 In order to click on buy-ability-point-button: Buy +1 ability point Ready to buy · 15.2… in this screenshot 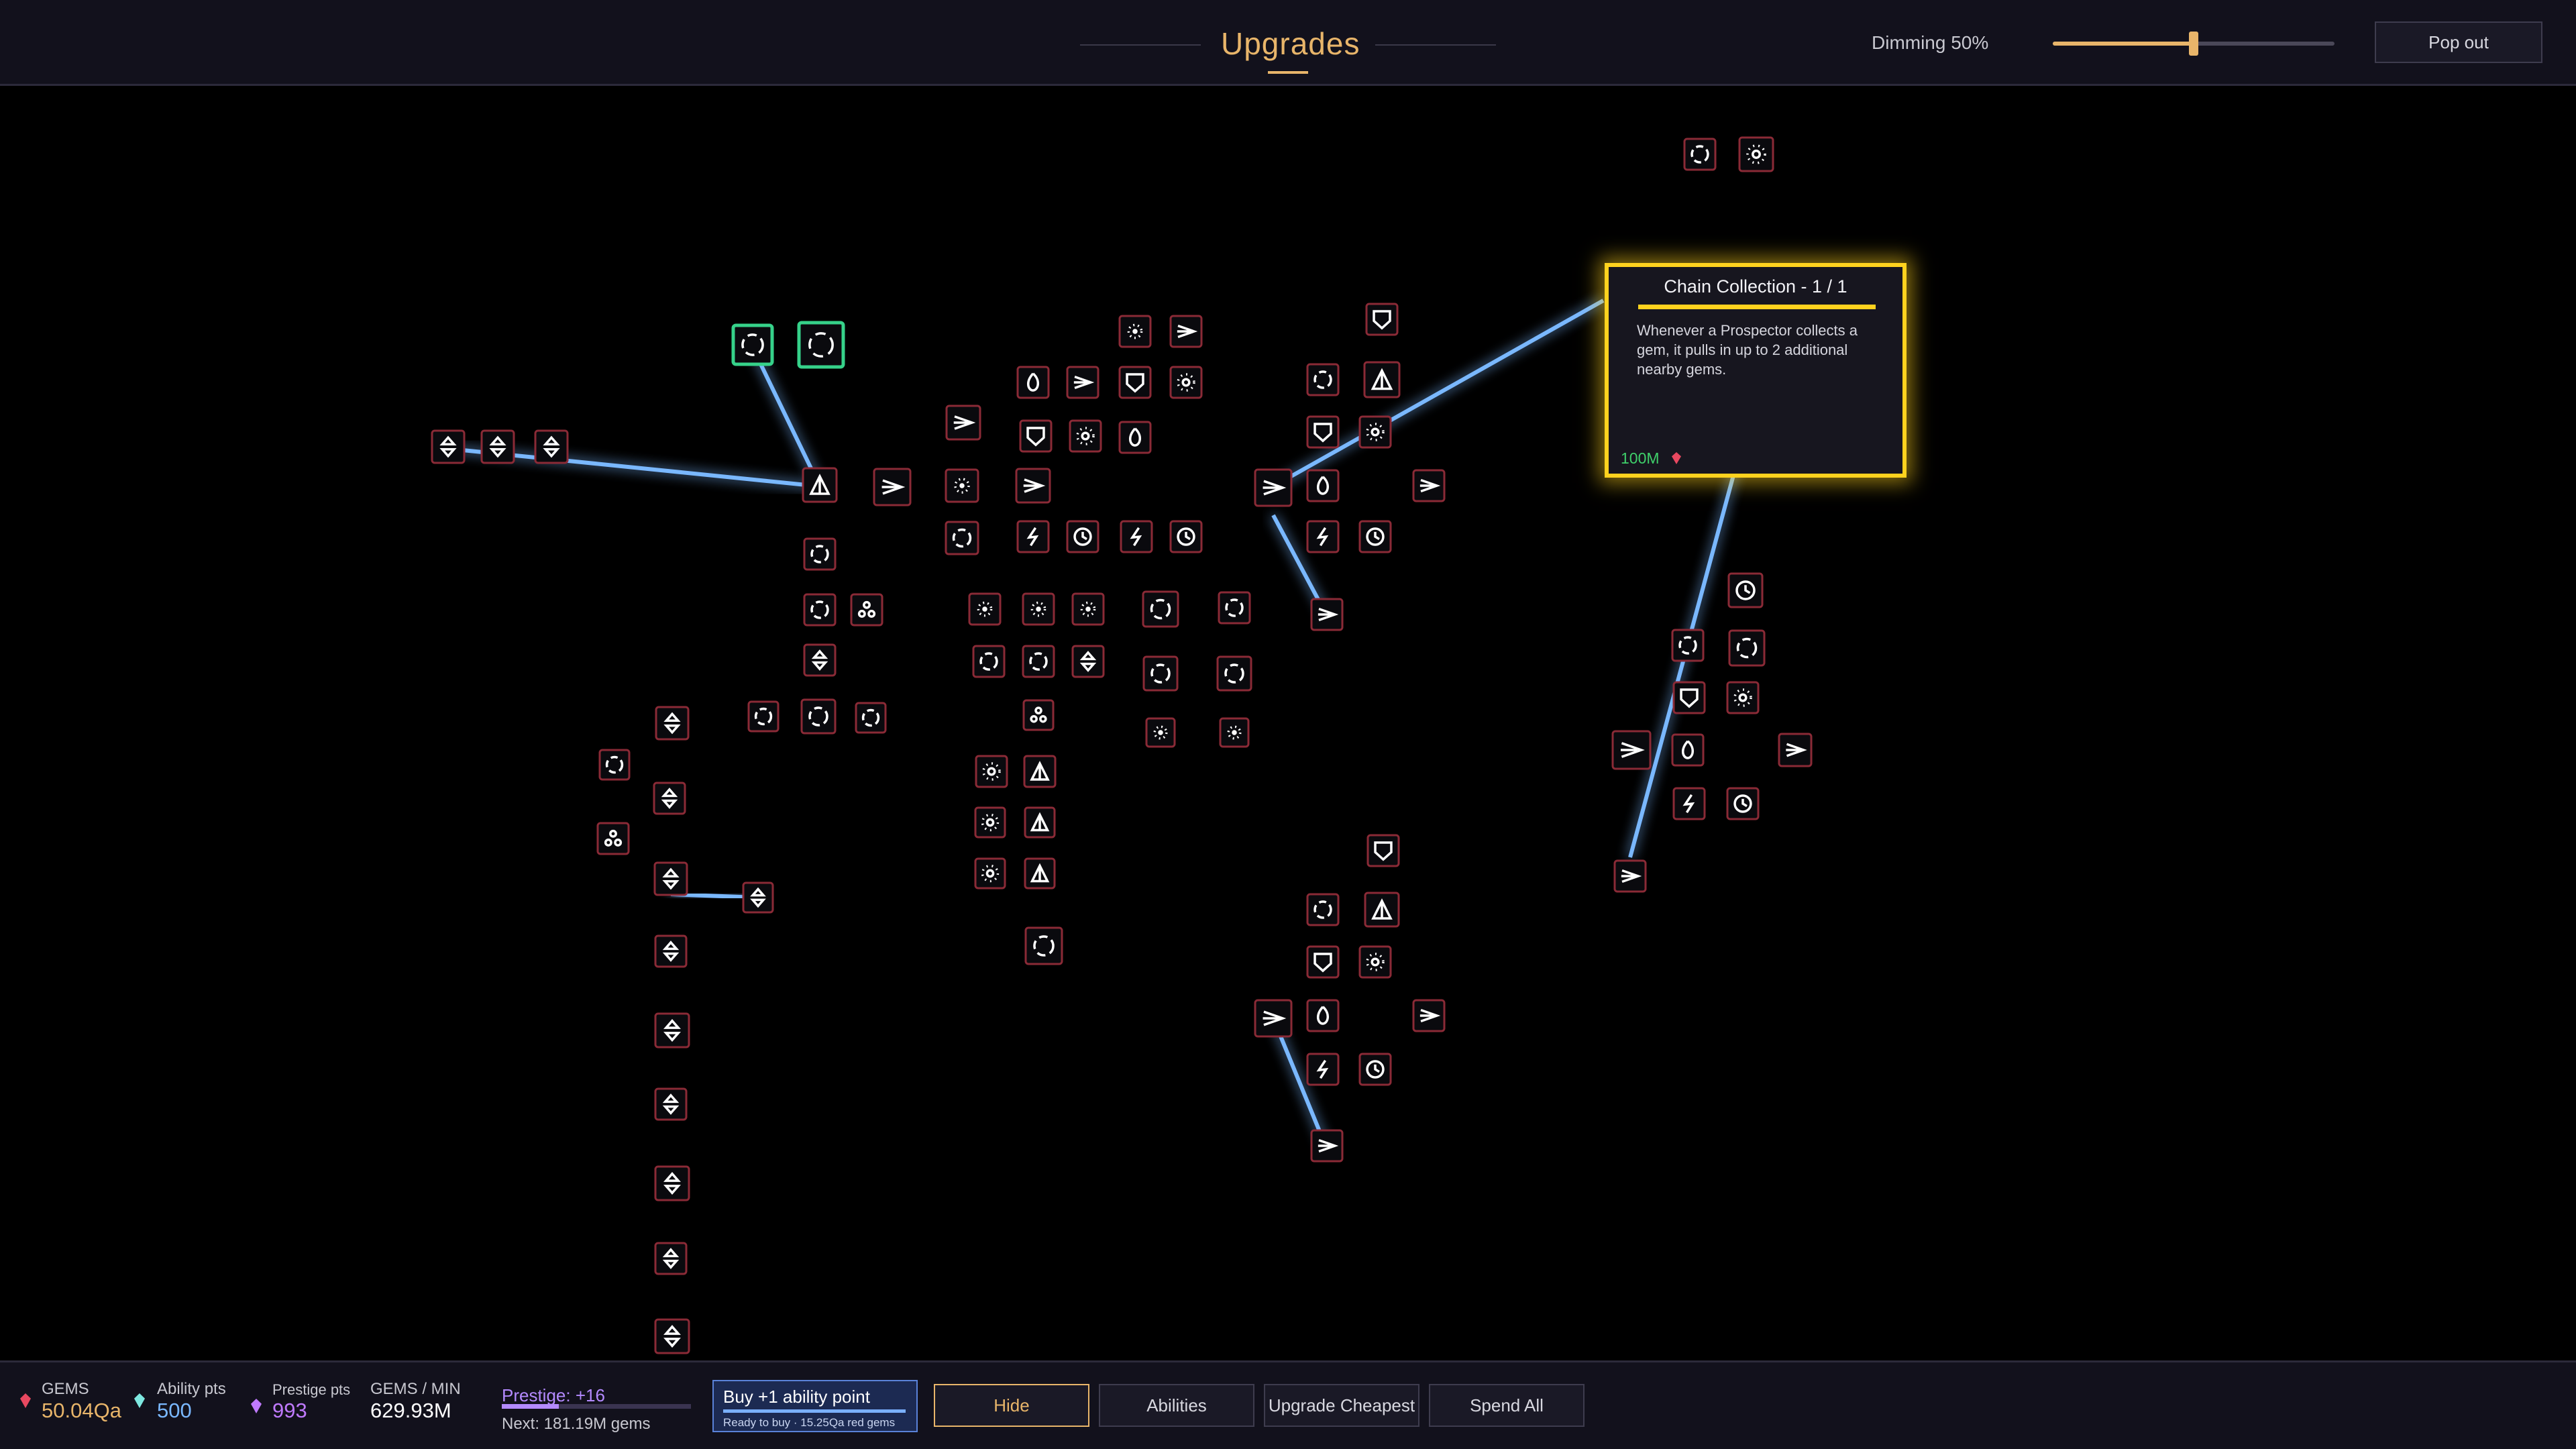, I will do `click(815, 1406)`.